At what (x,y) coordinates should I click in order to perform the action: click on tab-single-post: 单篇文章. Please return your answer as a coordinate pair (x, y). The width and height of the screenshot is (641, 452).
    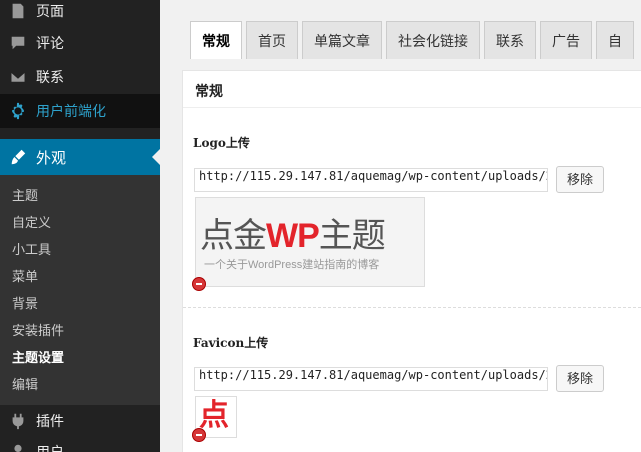
    Looking at the image, I should click on (342, 40).